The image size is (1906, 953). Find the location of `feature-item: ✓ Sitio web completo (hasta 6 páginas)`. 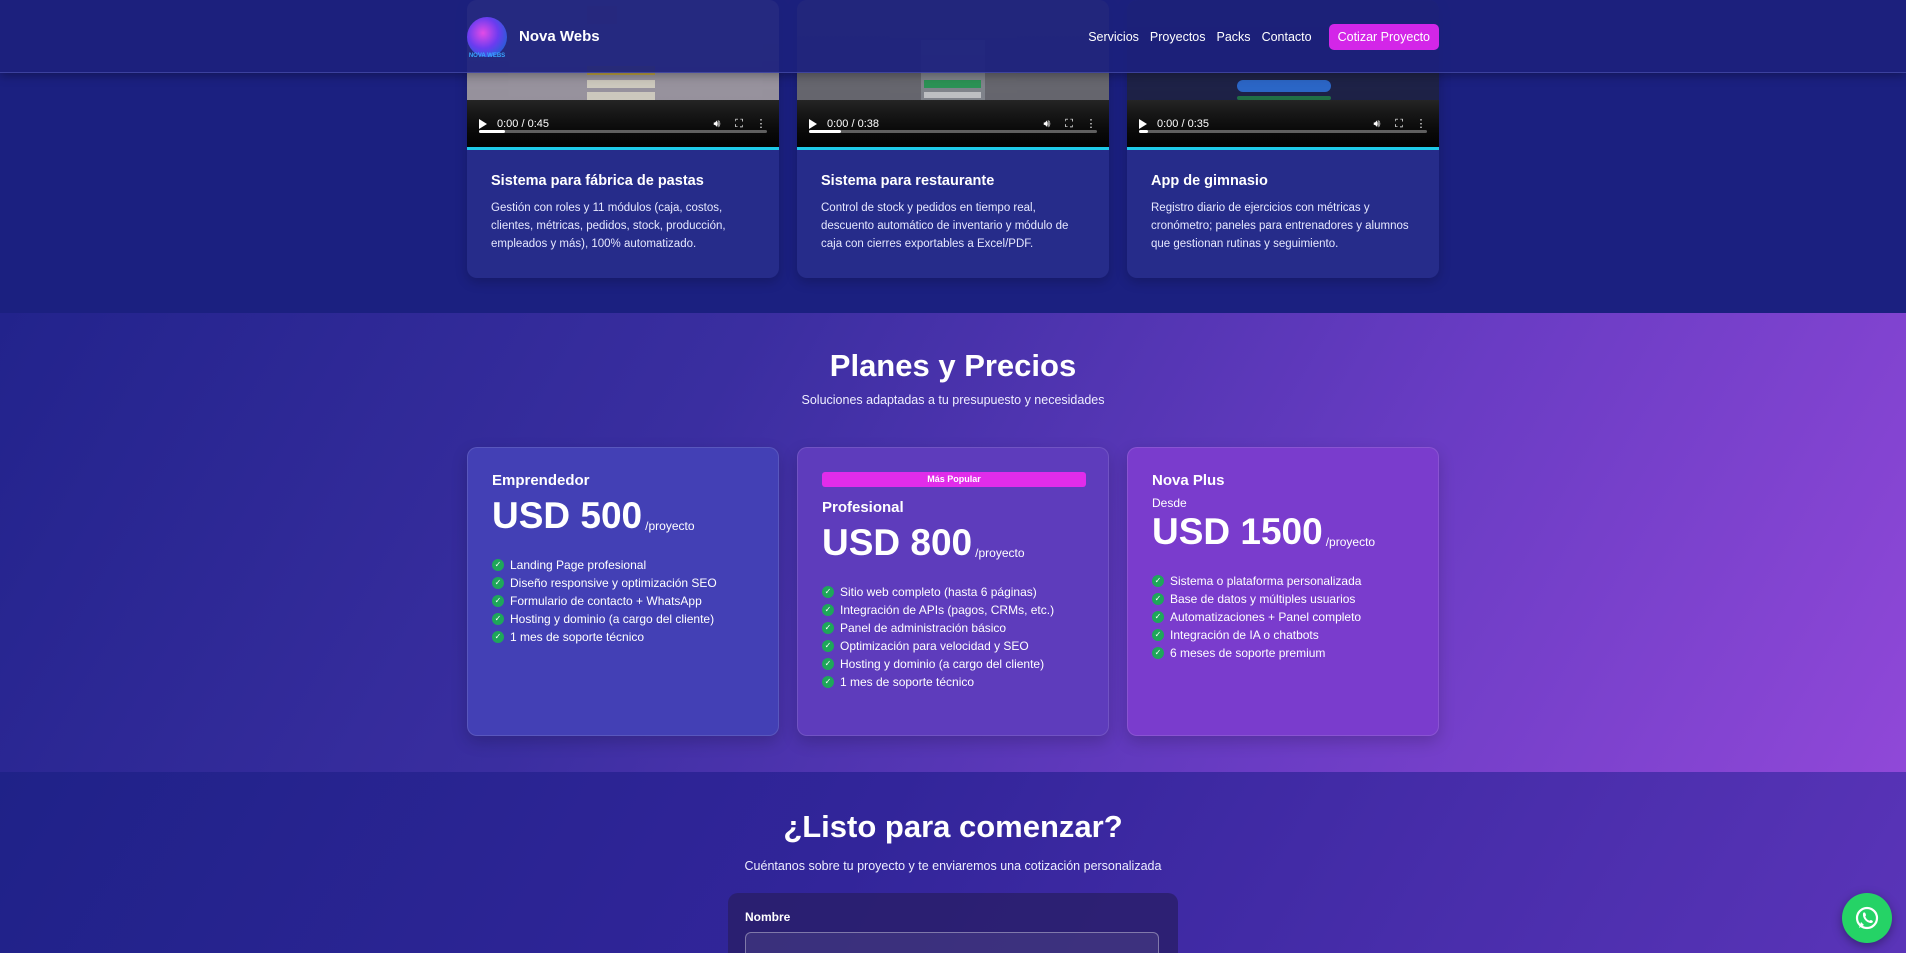

feature-item: ✓ Sitio web completo (hasta 6 páginas) is located at coordinates (953, 592).